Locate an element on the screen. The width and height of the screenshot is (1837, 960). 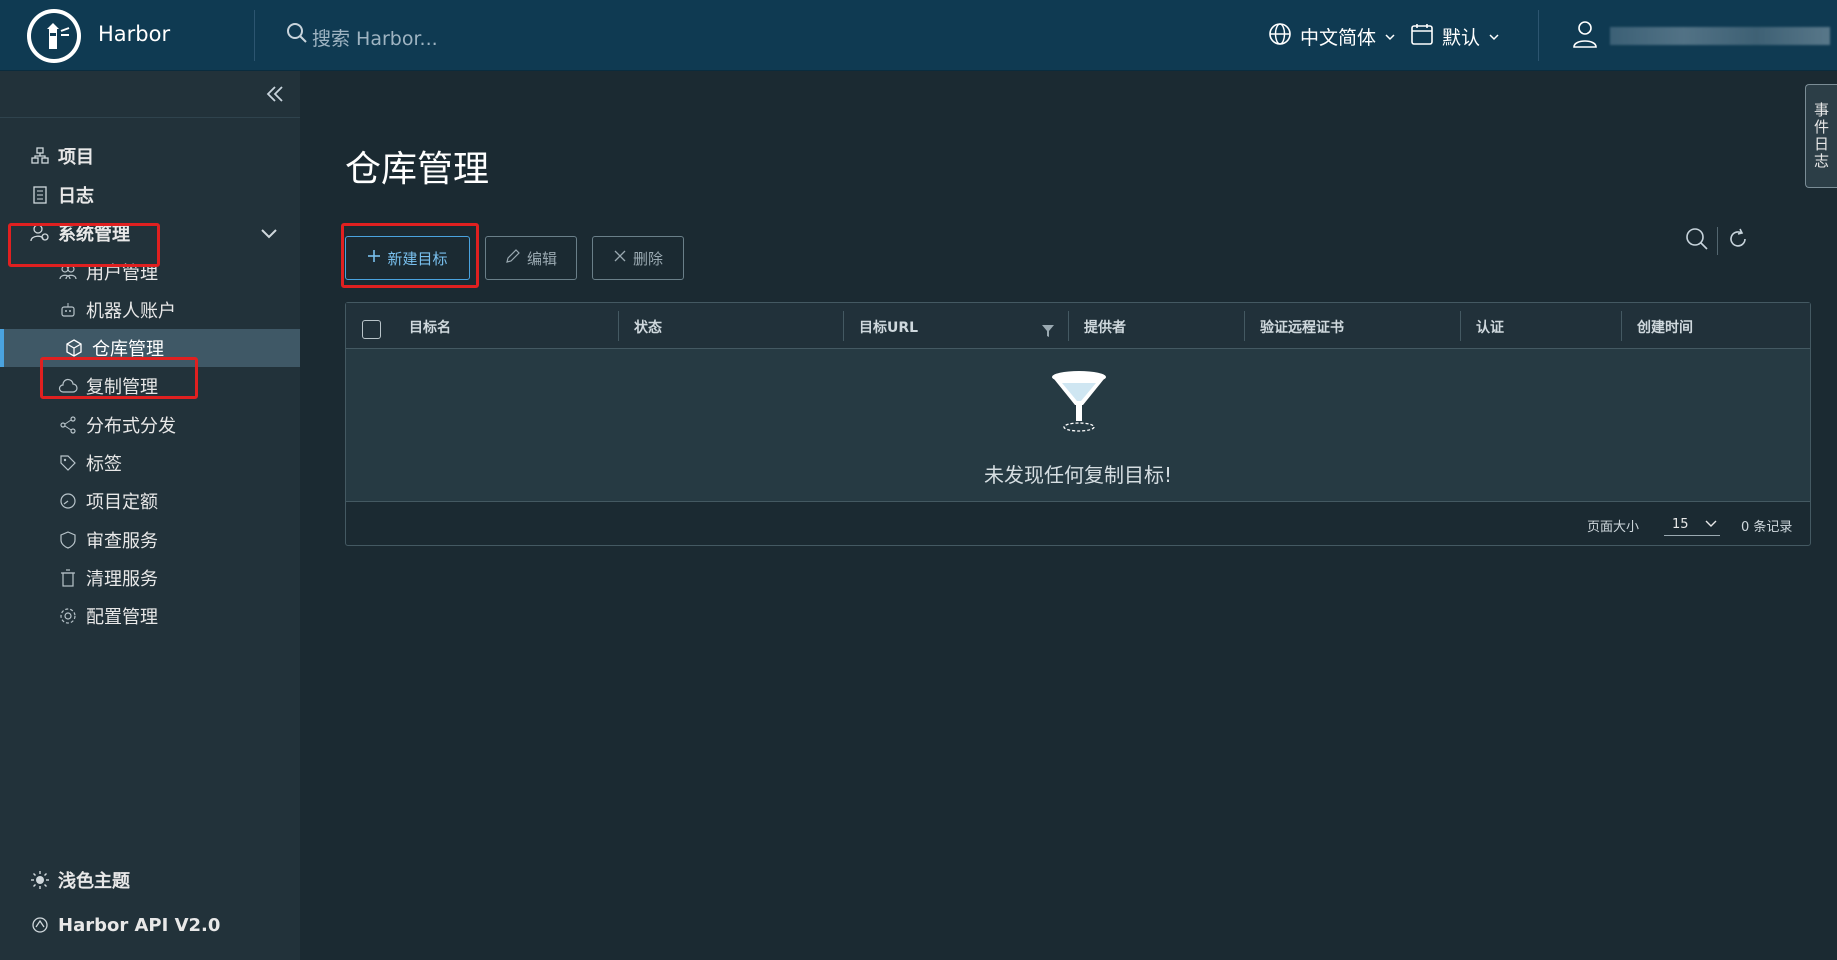
sidebar-item-admin: 系统管理 is located at coordinates (150, 233).